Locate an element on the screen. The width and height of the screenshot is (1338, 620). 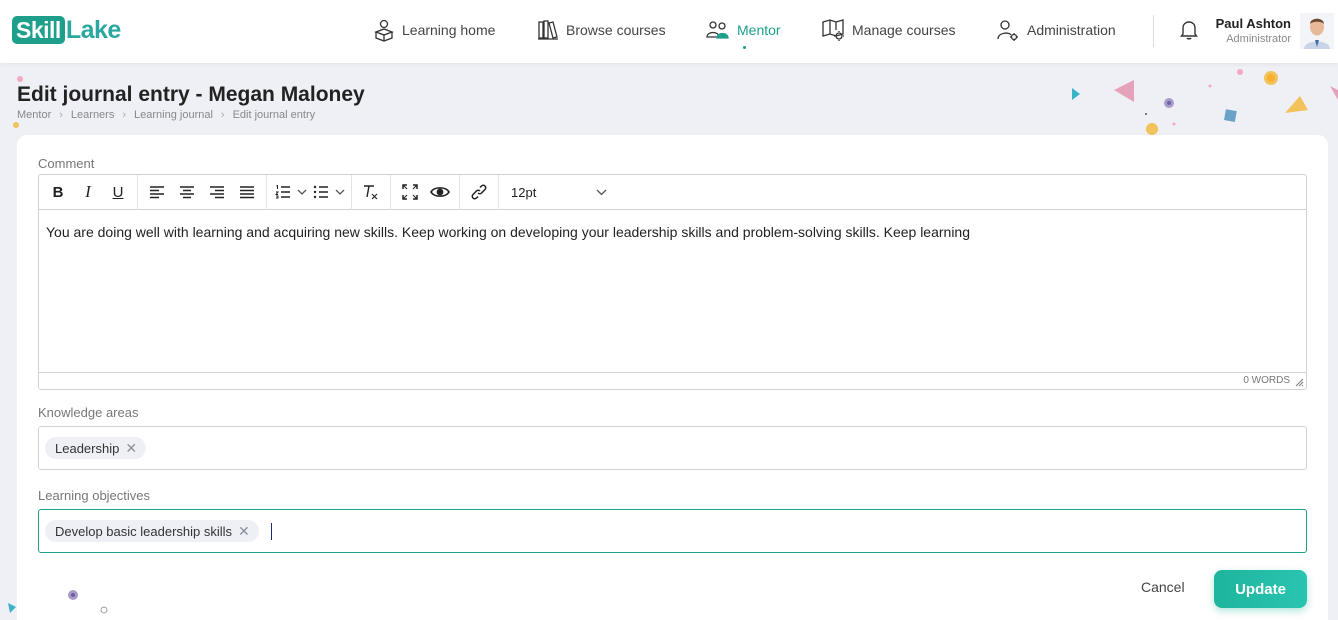
breadcrumb-learning-journal: Learning journal is located at coordinates (173, 115).